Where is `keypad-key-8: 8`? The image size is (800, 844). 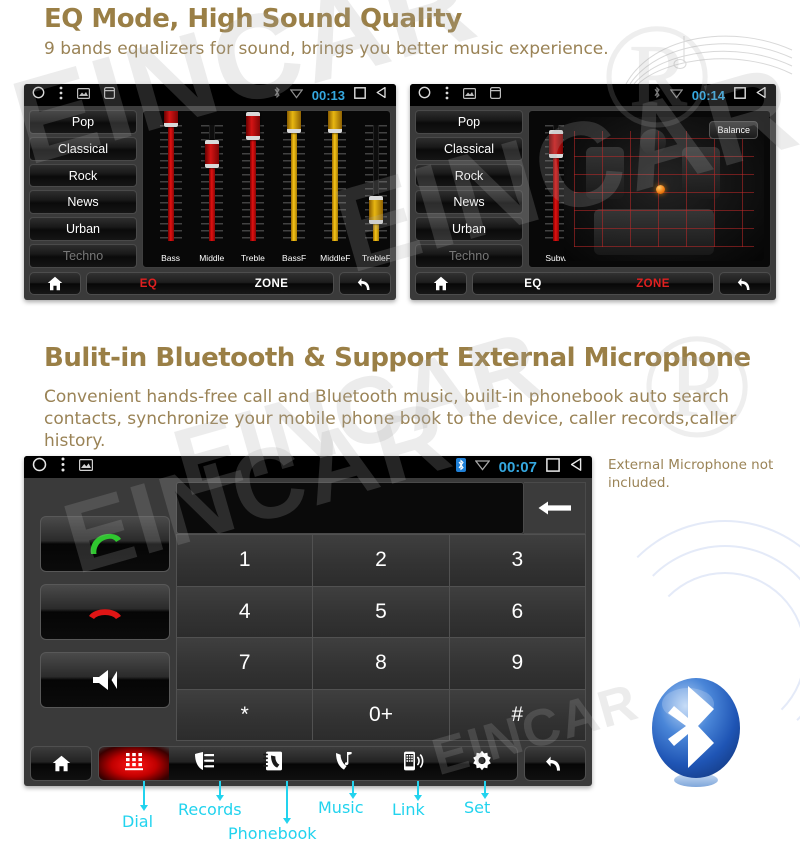
keypad-key-8: 8 is located at coordinates (381, 663).